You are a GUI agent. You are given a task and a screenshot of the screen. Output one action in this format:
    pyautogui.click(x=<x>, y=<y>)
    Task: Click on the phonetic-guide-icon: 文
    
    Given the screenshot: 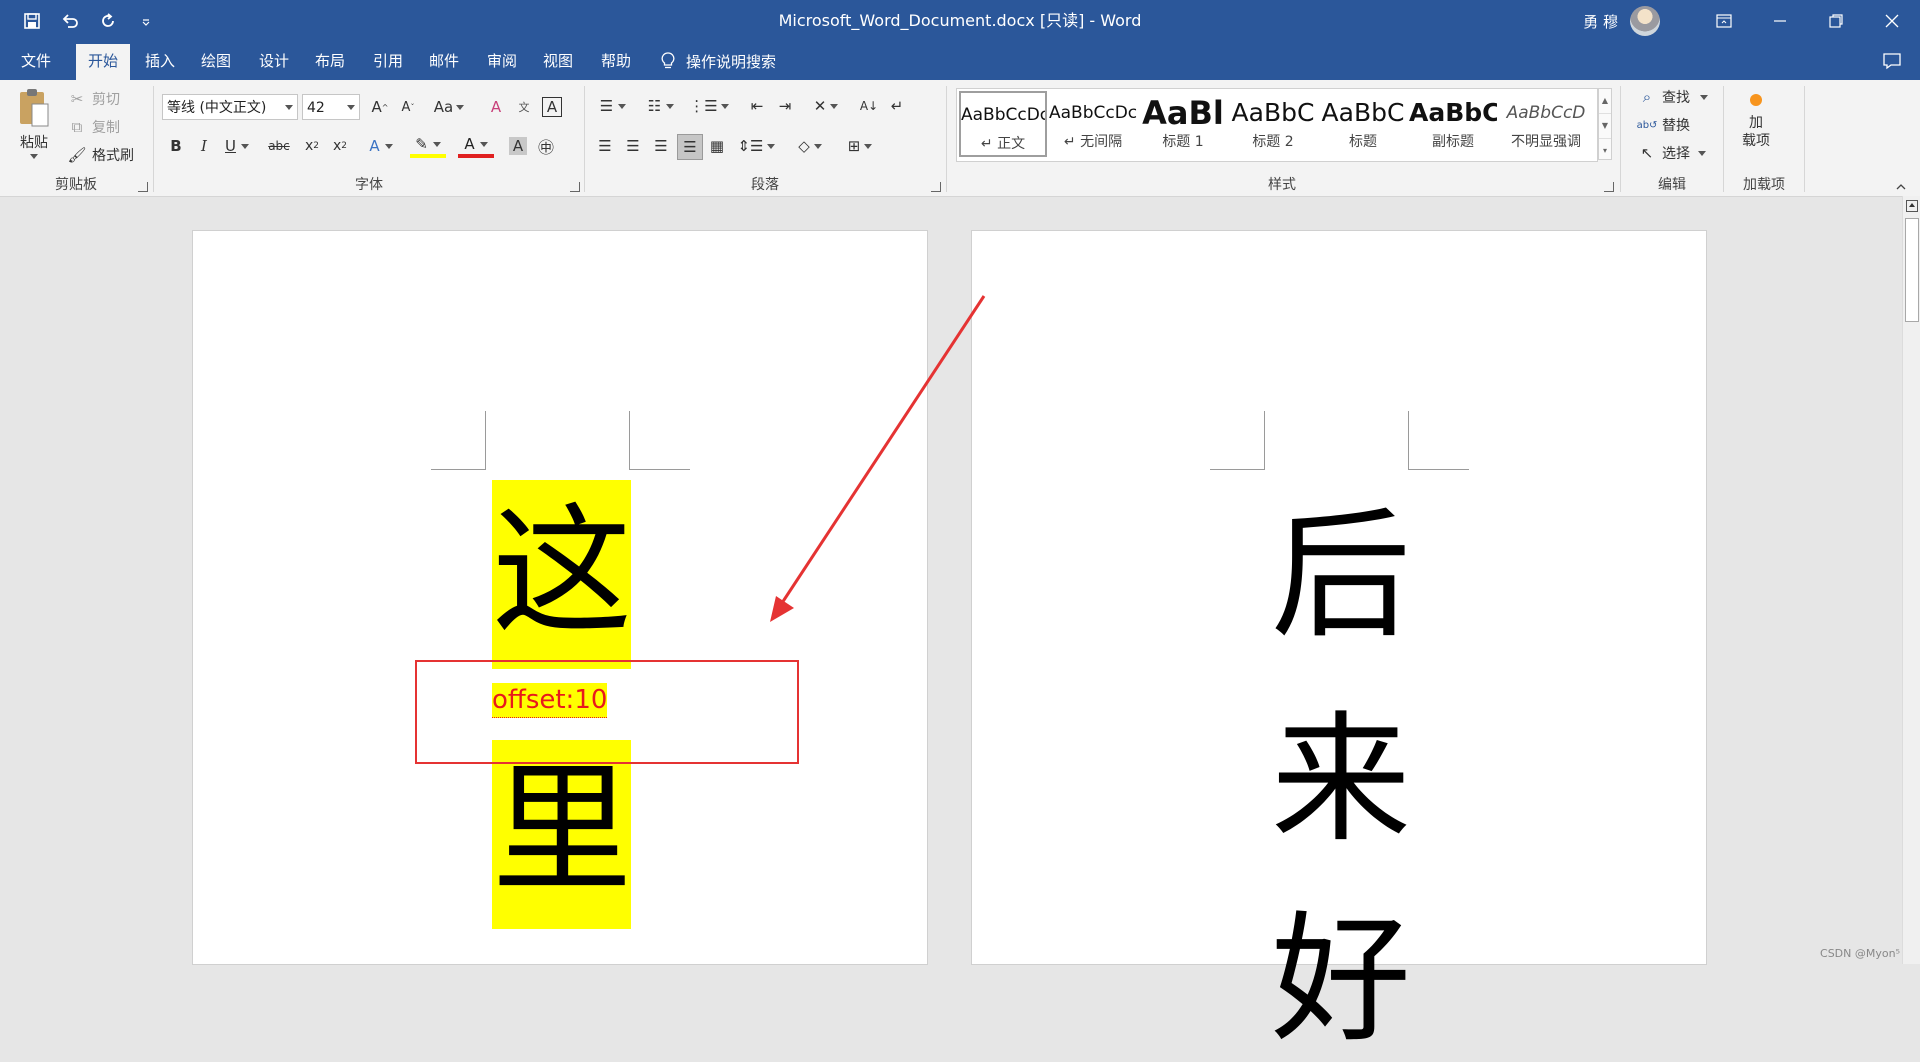 What is the action you would take?
    pyautogui.click(x=524, y=107)
    